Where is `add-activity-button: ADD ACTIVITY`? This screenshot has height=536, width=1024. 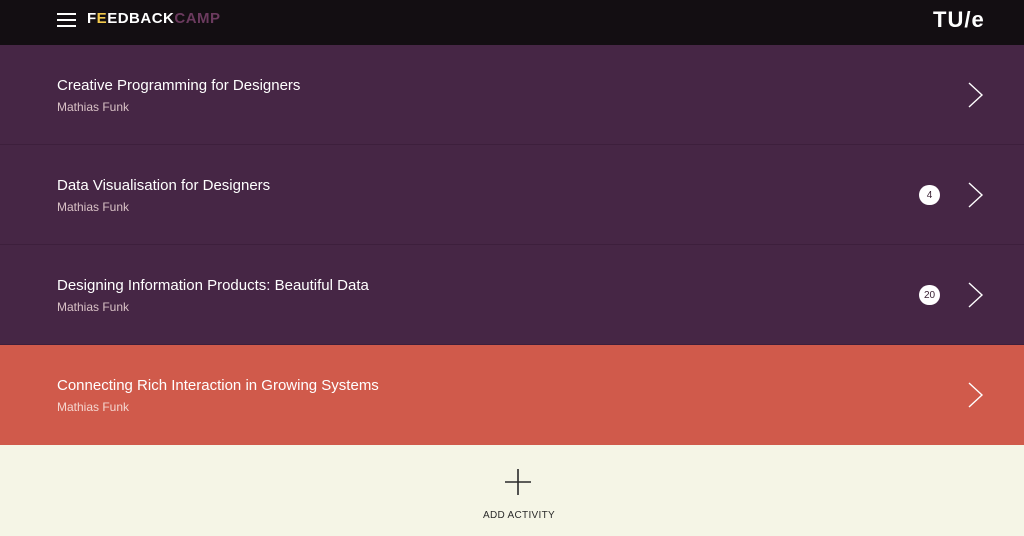 add-activity-button: ADD ACTIVITY is located at coordinates (512, 515).